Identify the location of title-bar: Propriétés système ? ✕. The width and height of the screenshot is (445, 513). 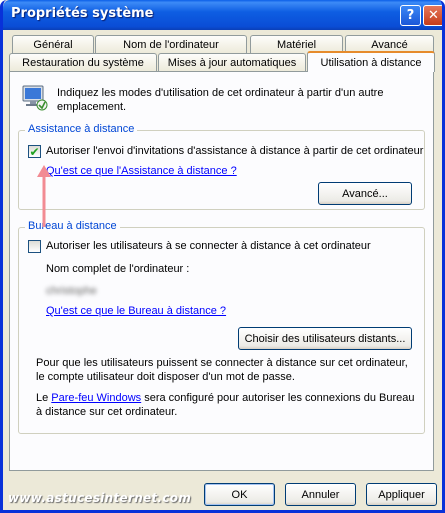
(222, 15).